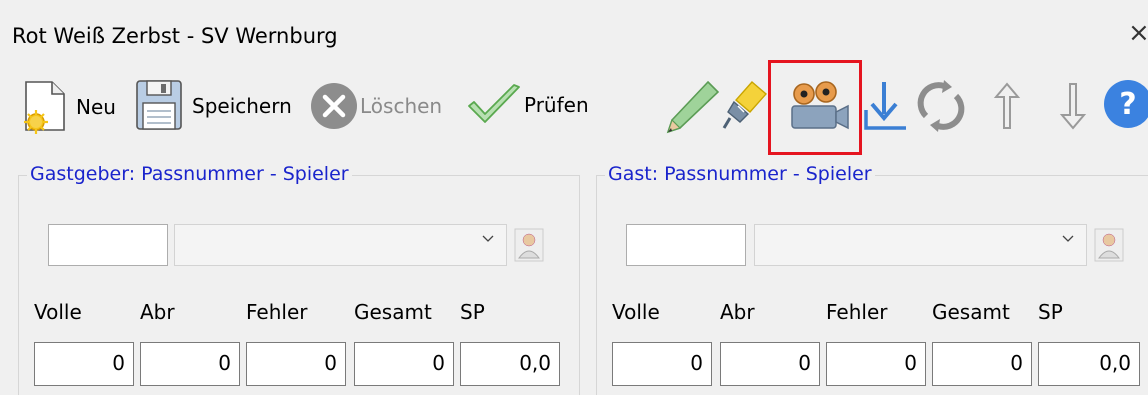  Describe the element at coordinates (740, 174) in the screenshot. I see `guest-group-title: Gast: Passnummer - Spieler` at that location.